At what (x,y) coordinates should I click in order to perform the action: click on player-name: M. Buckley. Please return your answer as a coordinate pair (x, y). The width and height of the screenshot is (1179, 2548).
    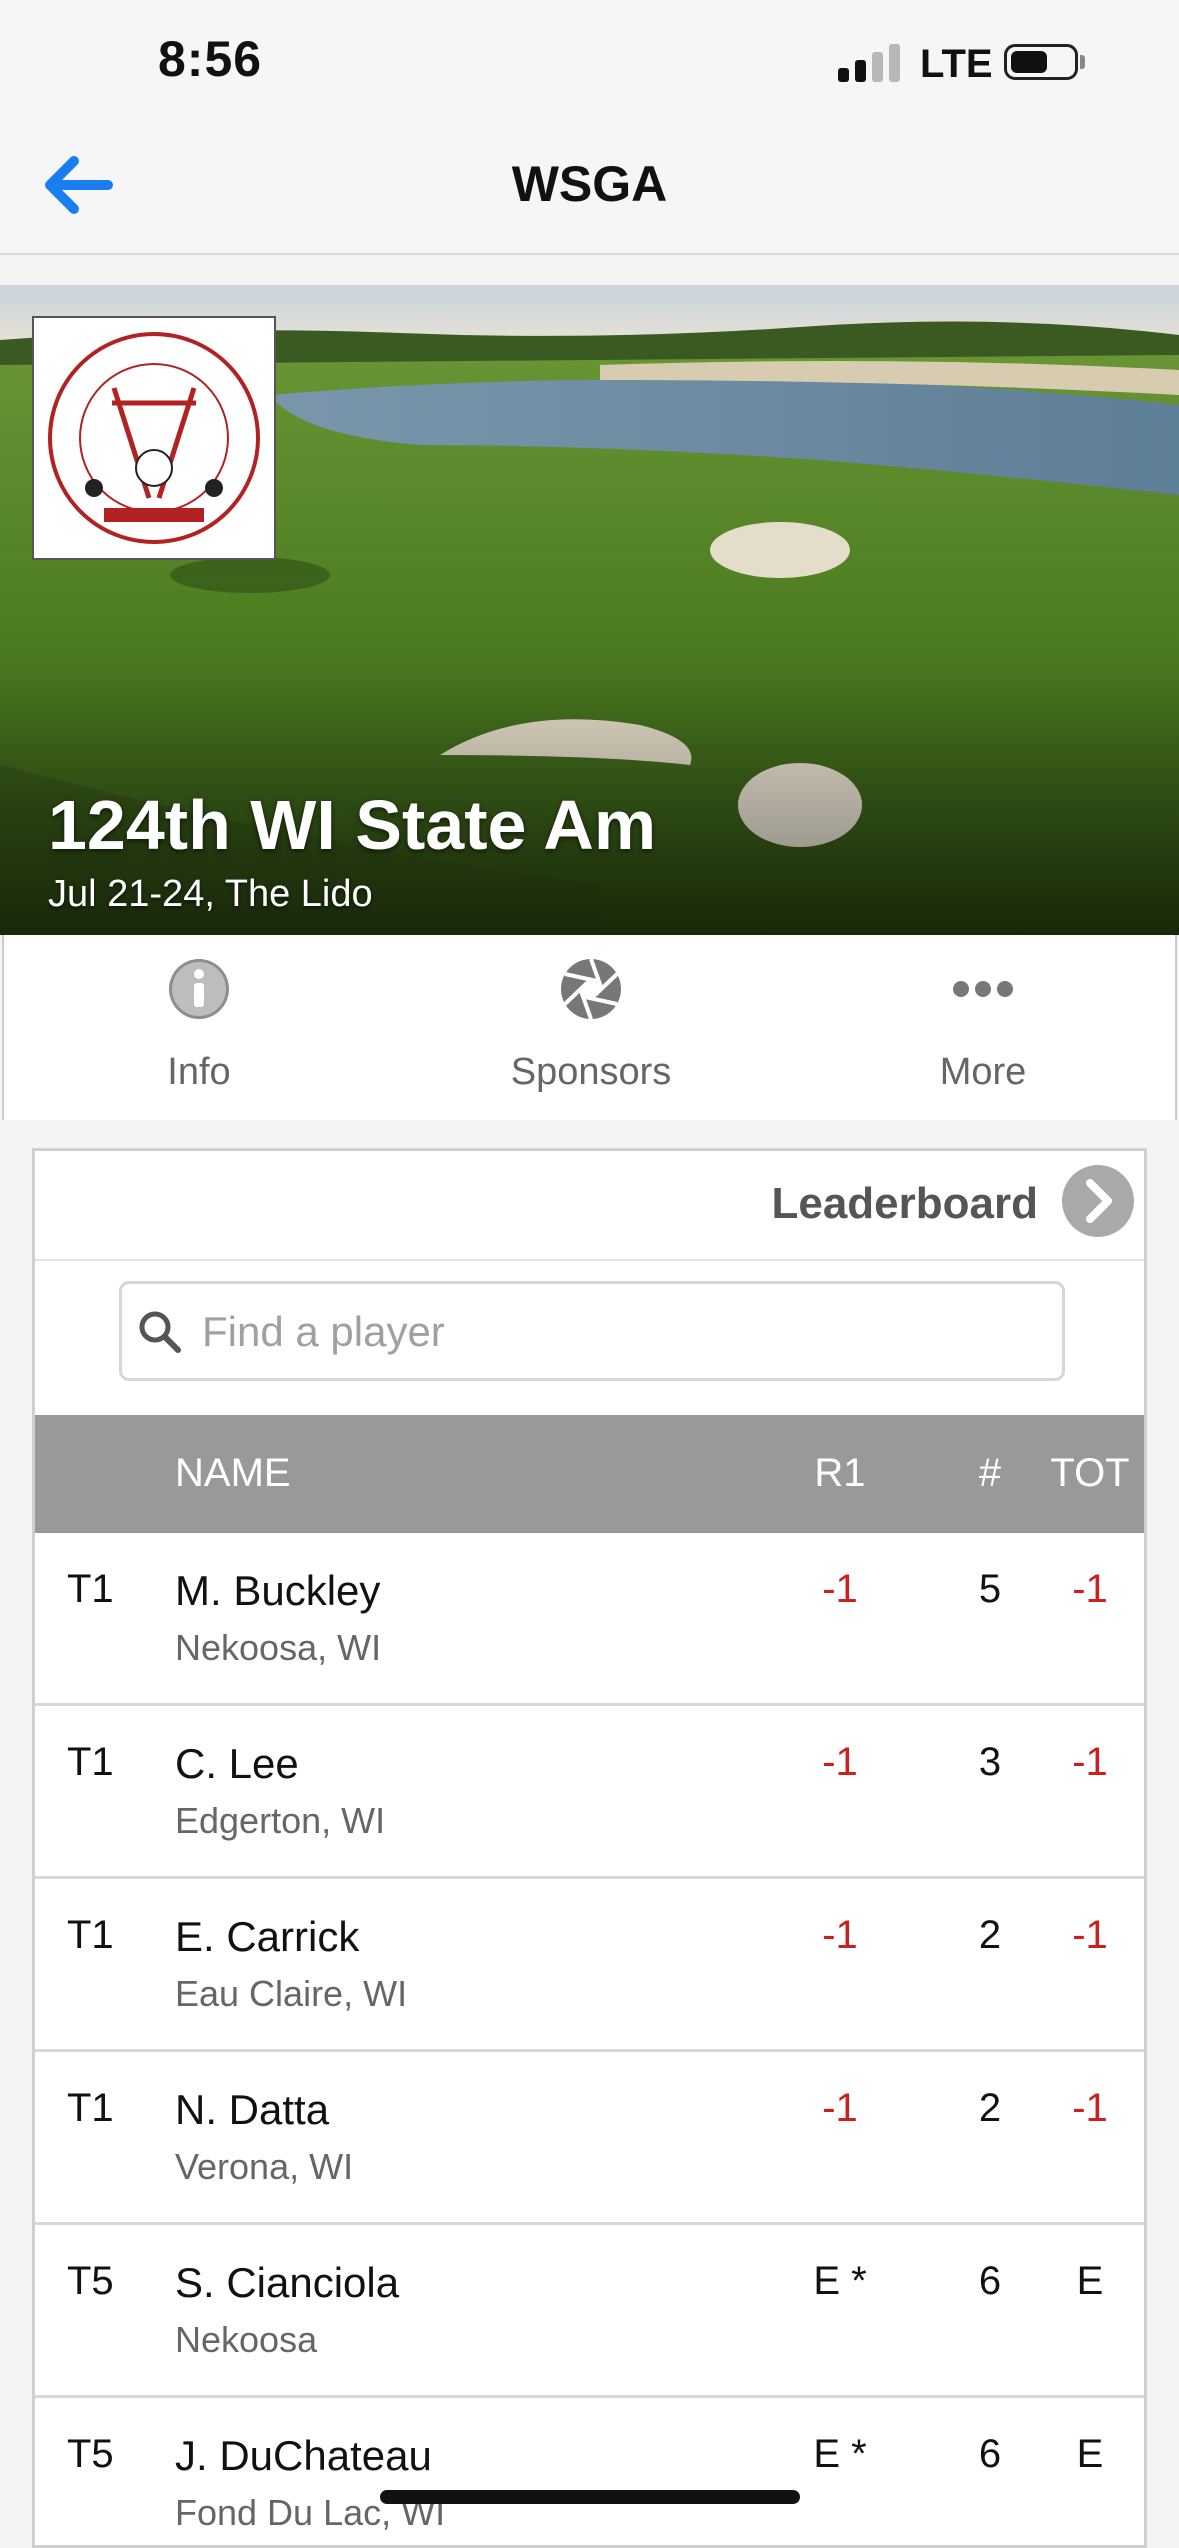
    Looking at the image, I should click on (278, 1590).